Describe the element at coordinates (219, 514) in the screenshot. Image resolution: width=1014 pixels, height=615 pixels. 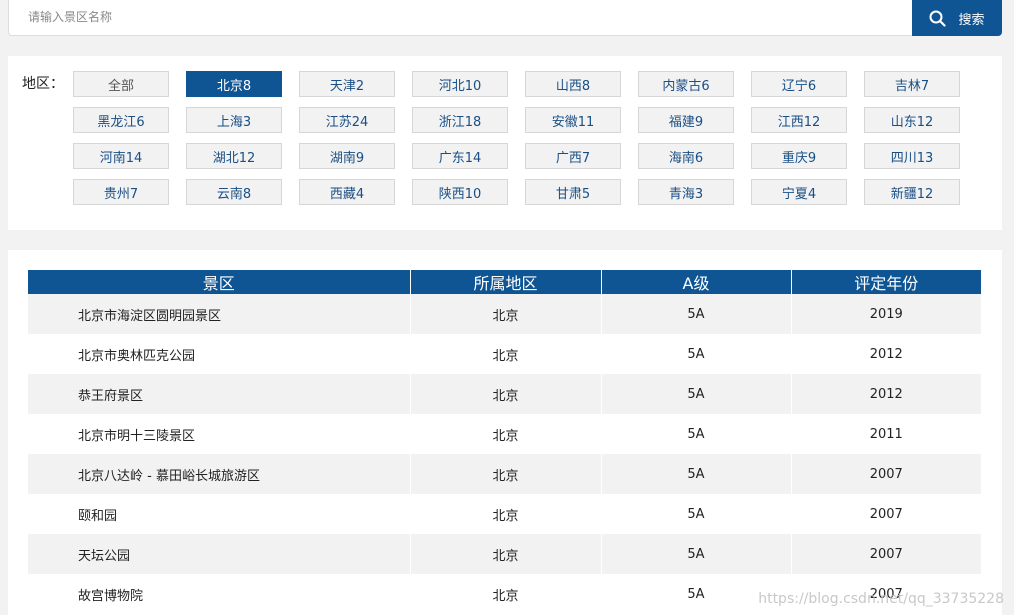
I see `cell-scenic-name: 颐和园` at that location.